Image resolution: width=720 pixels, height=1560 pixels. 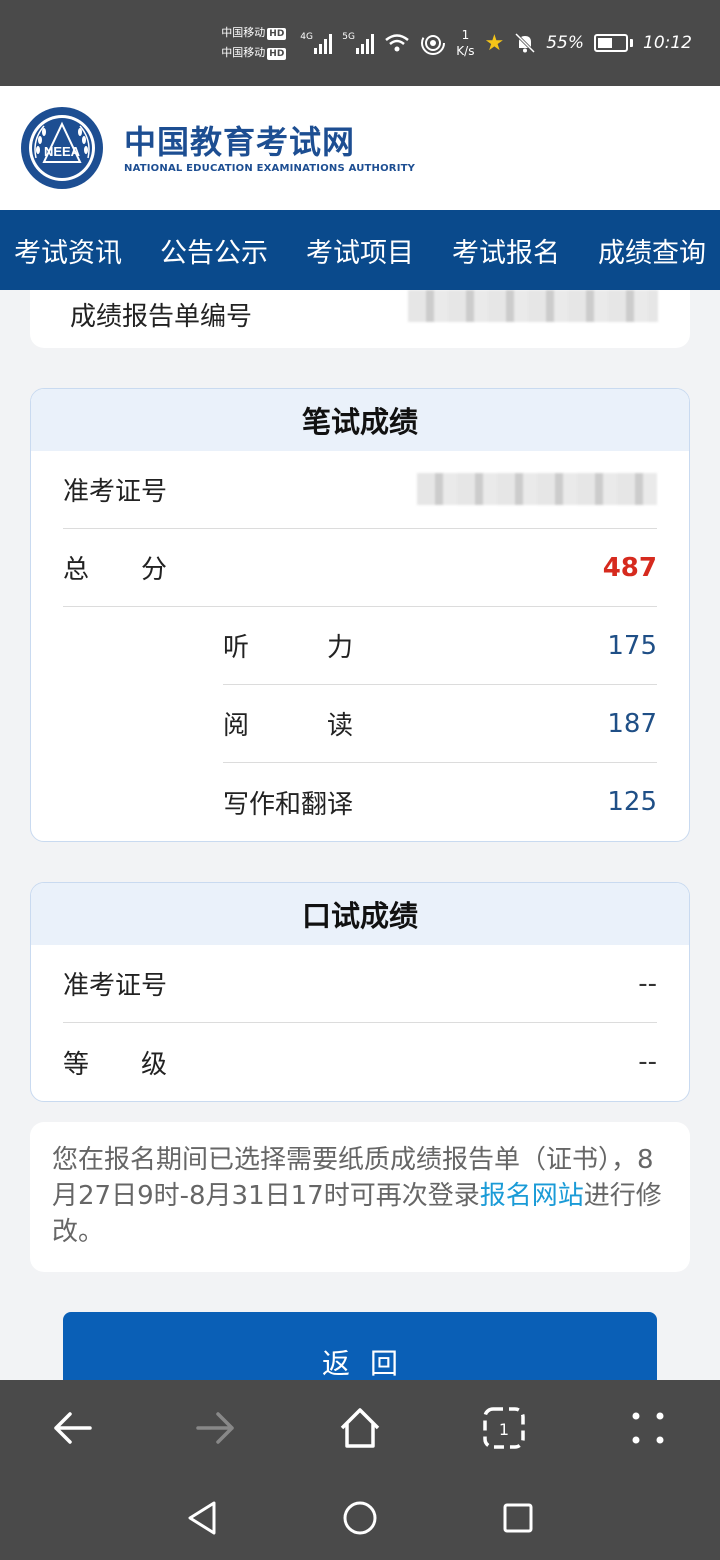 I want to click on carrier-1: 中国移动, so click(x=243, y=32).